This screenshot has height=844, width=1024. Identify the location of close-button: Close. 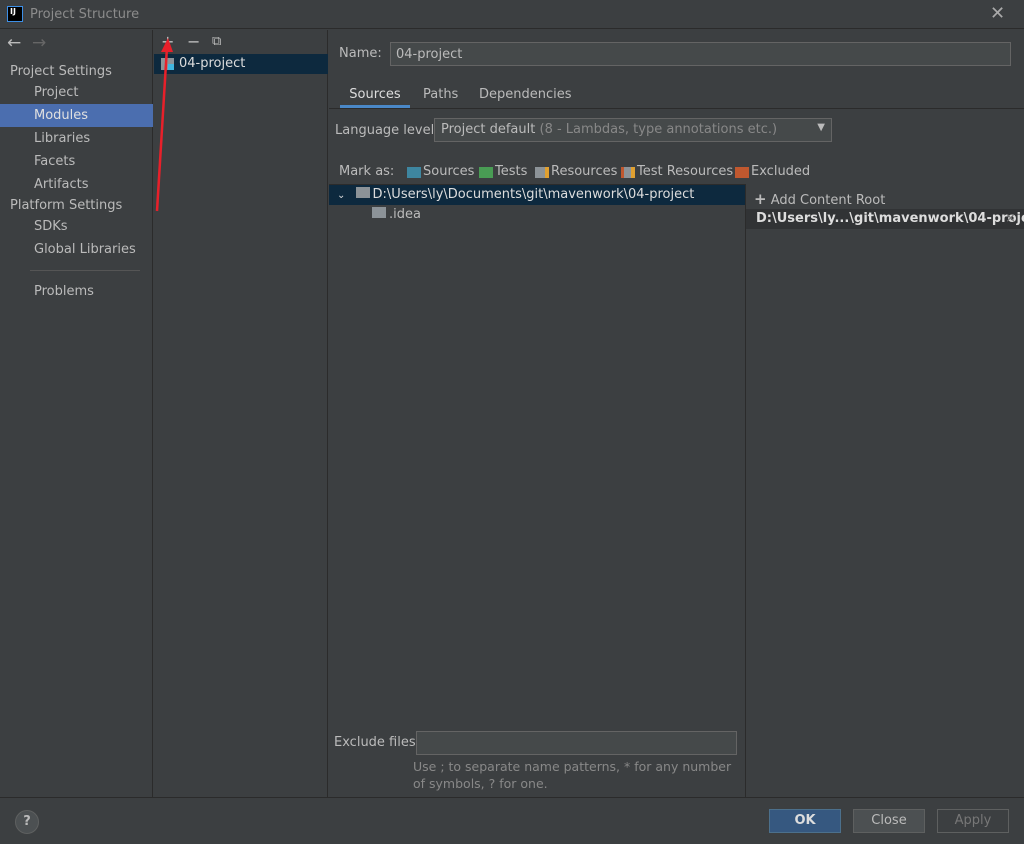
(889, 821).